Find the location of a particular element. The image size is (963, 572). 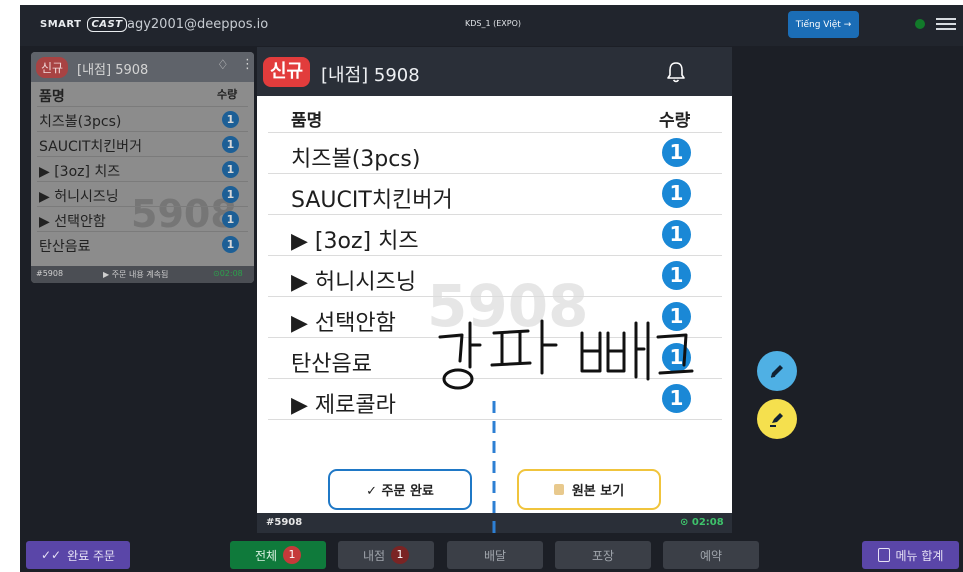

continued-note: ▶ 주문 내용 계속됨 is located at coordinates (136, 274).